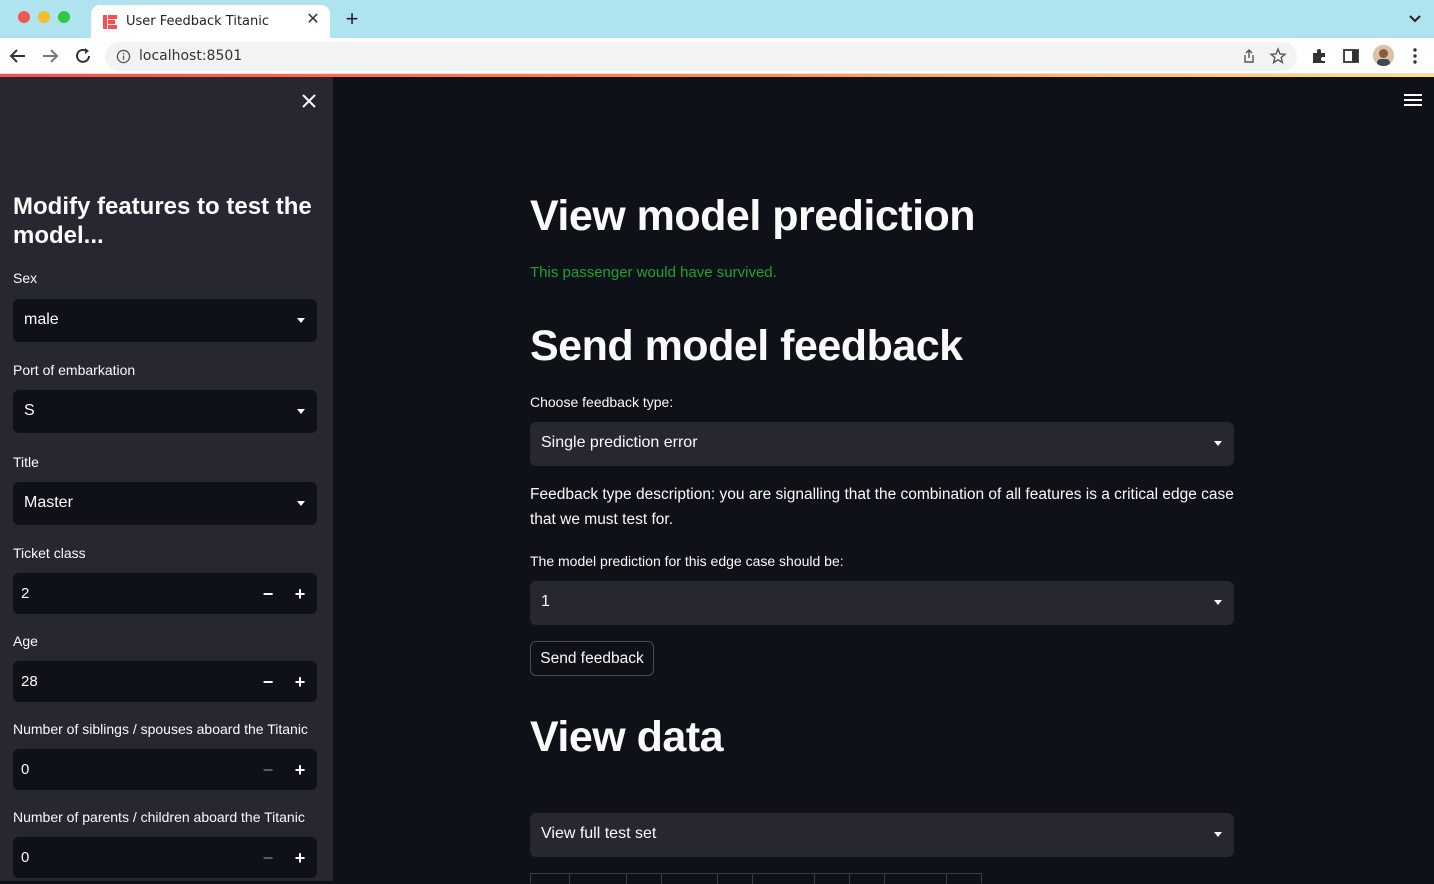 This screenshot has height=884, width=1434. I want to click on siblings-spouses-increment-button: +, so click(300, 770).